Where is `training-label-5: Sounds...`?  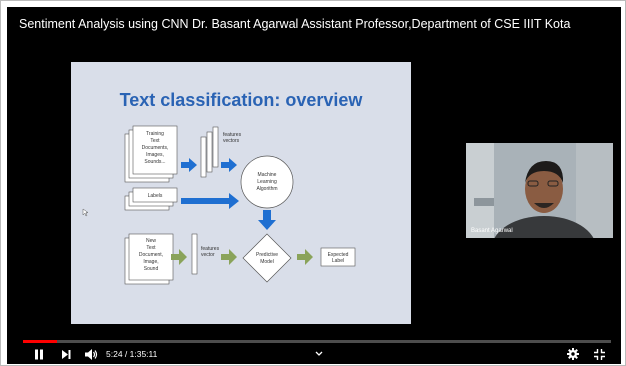
training-label-5: Sounds... is located at coordinates (154, 162).